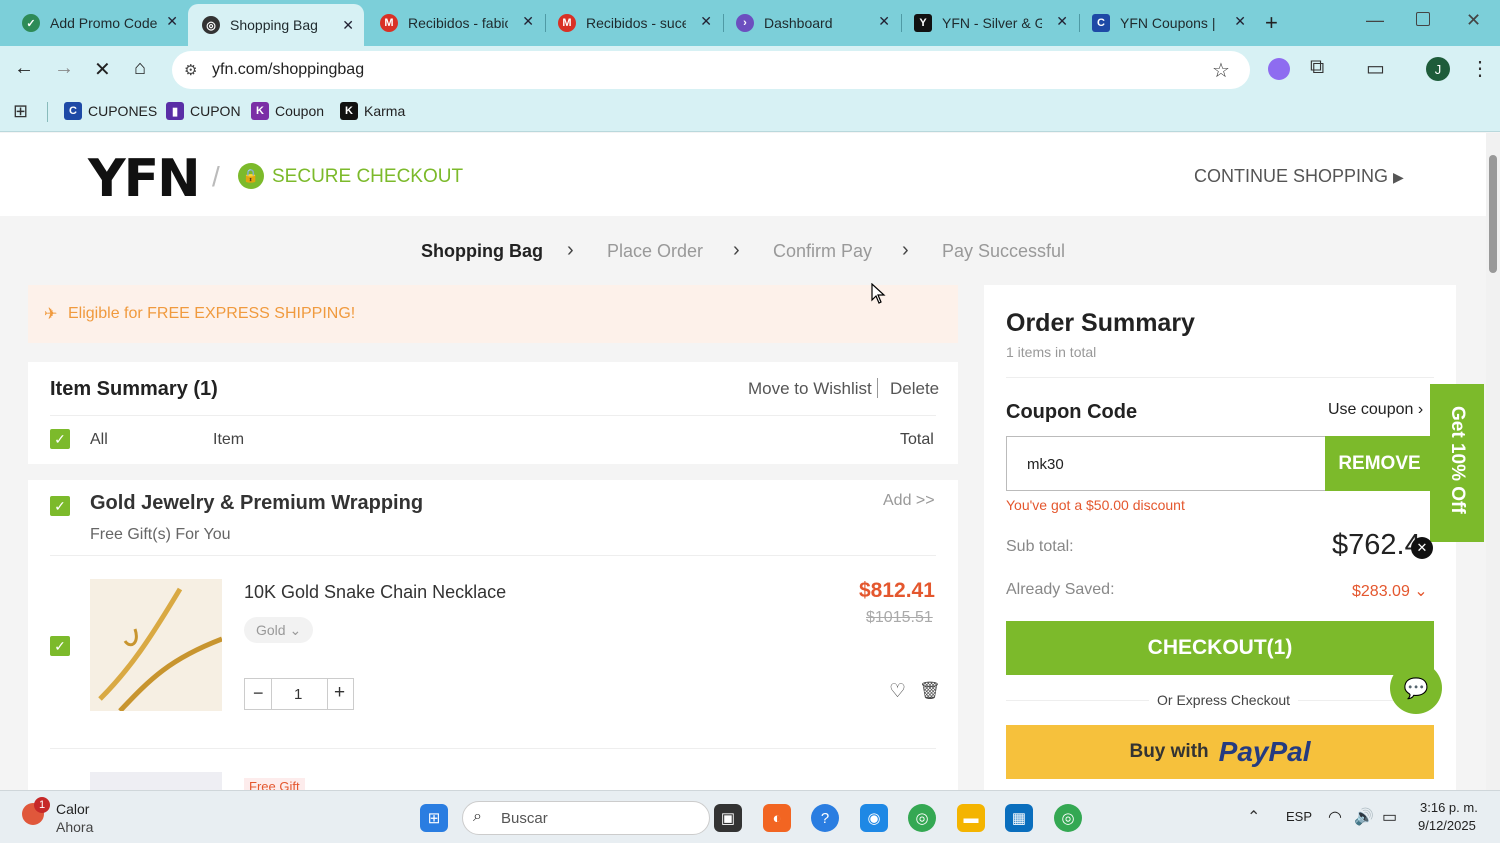 The height and width of the screenshot is (843, 1500). I want to click on wishlist-heart-icon: ♡, so click(897, 691).